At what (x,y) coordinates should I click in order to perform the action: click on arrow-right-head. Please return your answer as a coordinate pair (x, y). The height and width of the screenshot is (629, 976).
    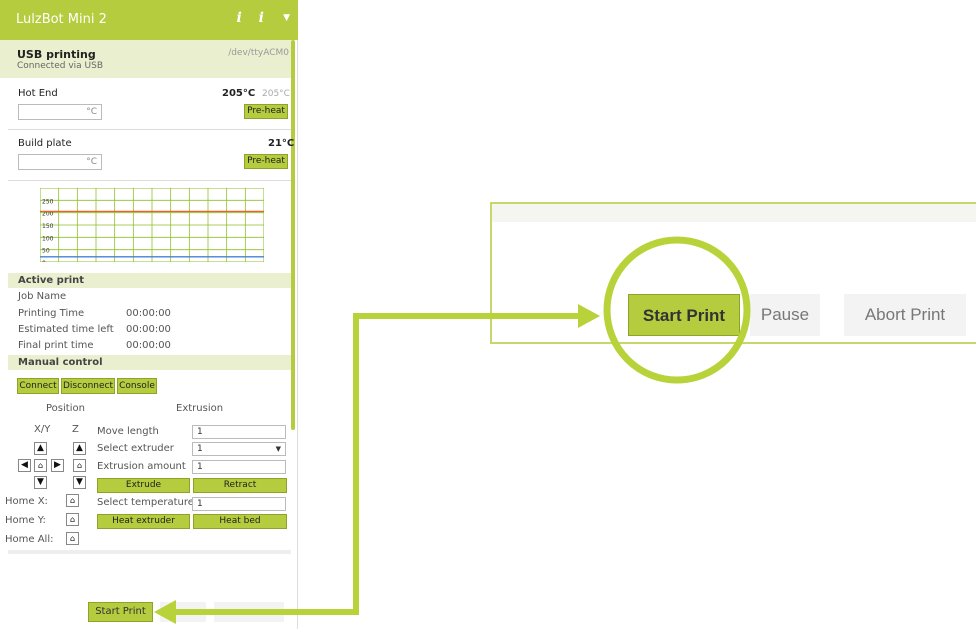
    Looking at the image, I should click on (589, 316).